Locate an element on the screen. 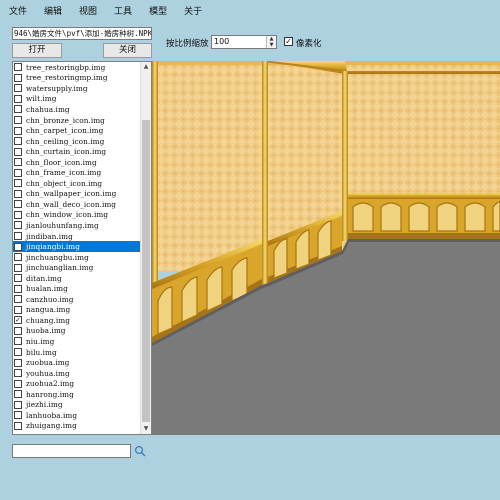 The image size is (500, 500). file-list-item: wilt.img is located at coordinates (76, 99).